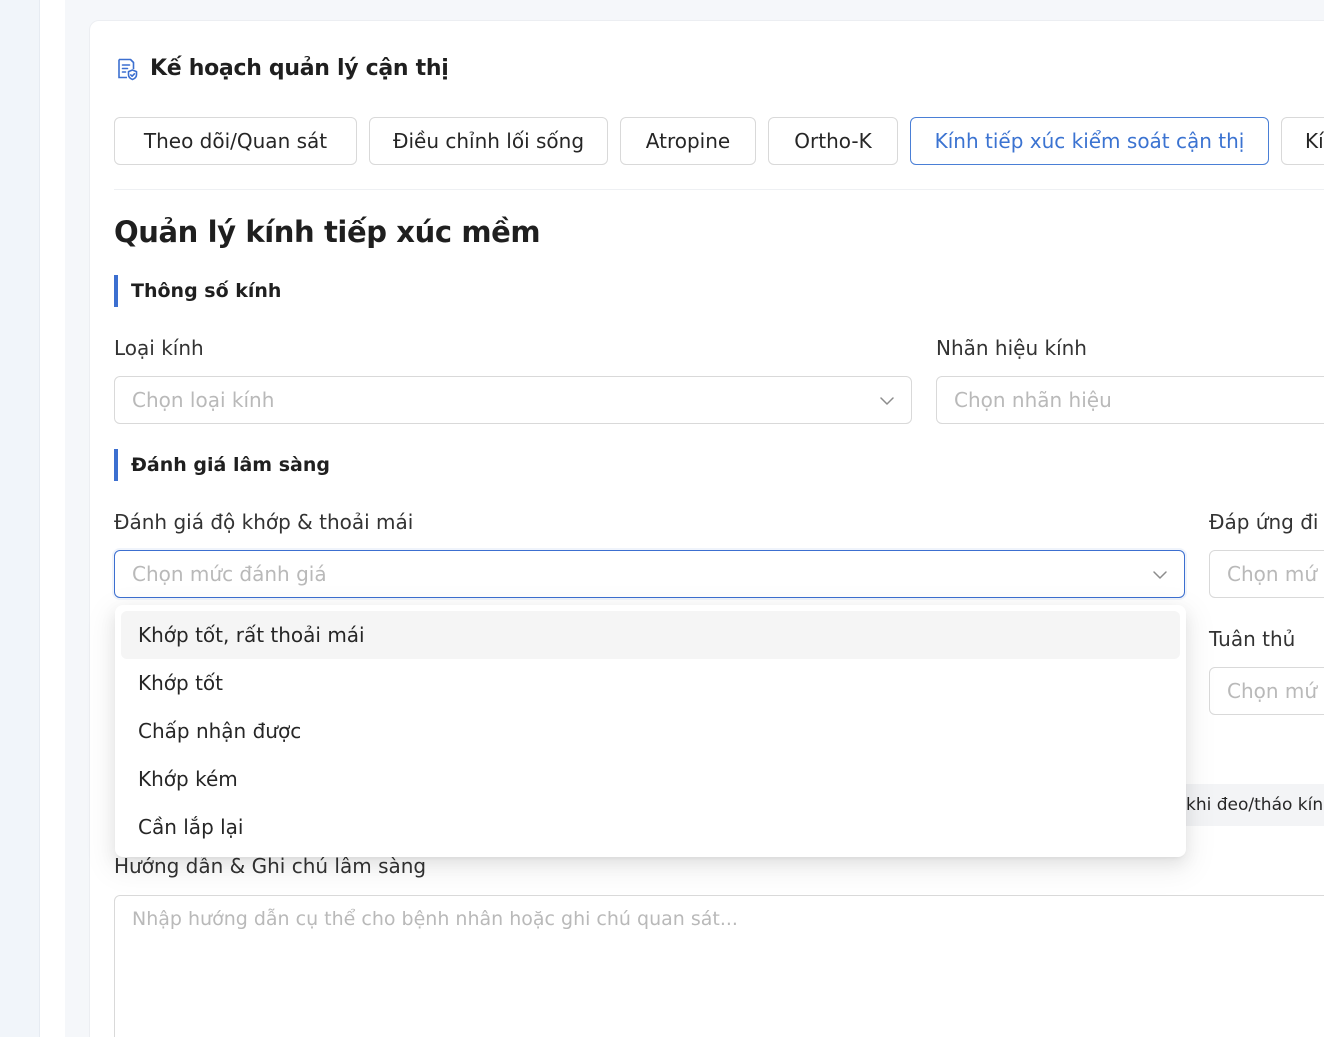 This screenshot has height=1037, width=1324. Describe the element at coordinates (1251, 805) in the screenshot. I see `option-chip: khi đeo/tháo kín` at that location.